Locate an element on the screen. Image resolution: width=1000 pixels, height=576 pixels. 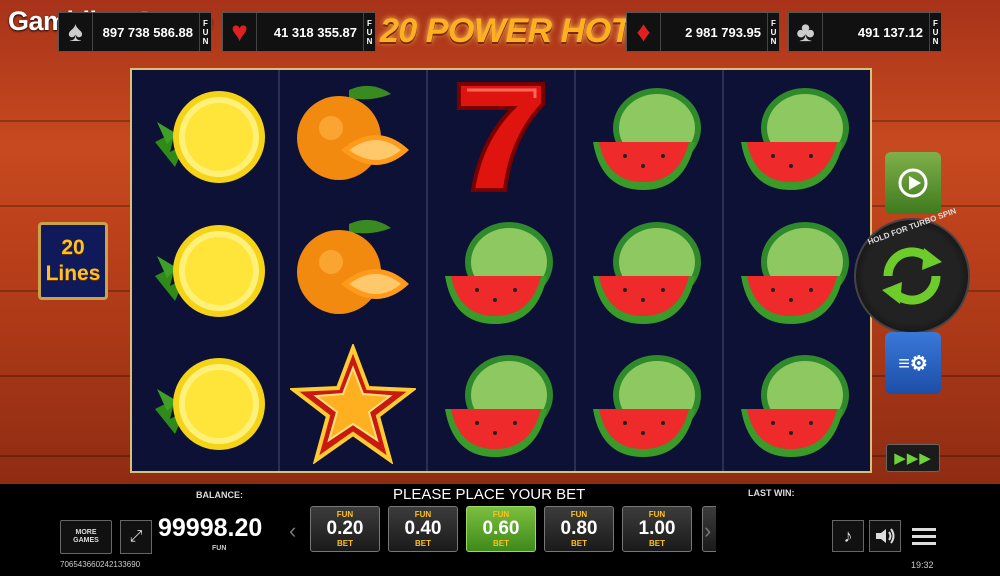
jackpot-value: 2 981 793.95 is located at coordinates (723, 32).